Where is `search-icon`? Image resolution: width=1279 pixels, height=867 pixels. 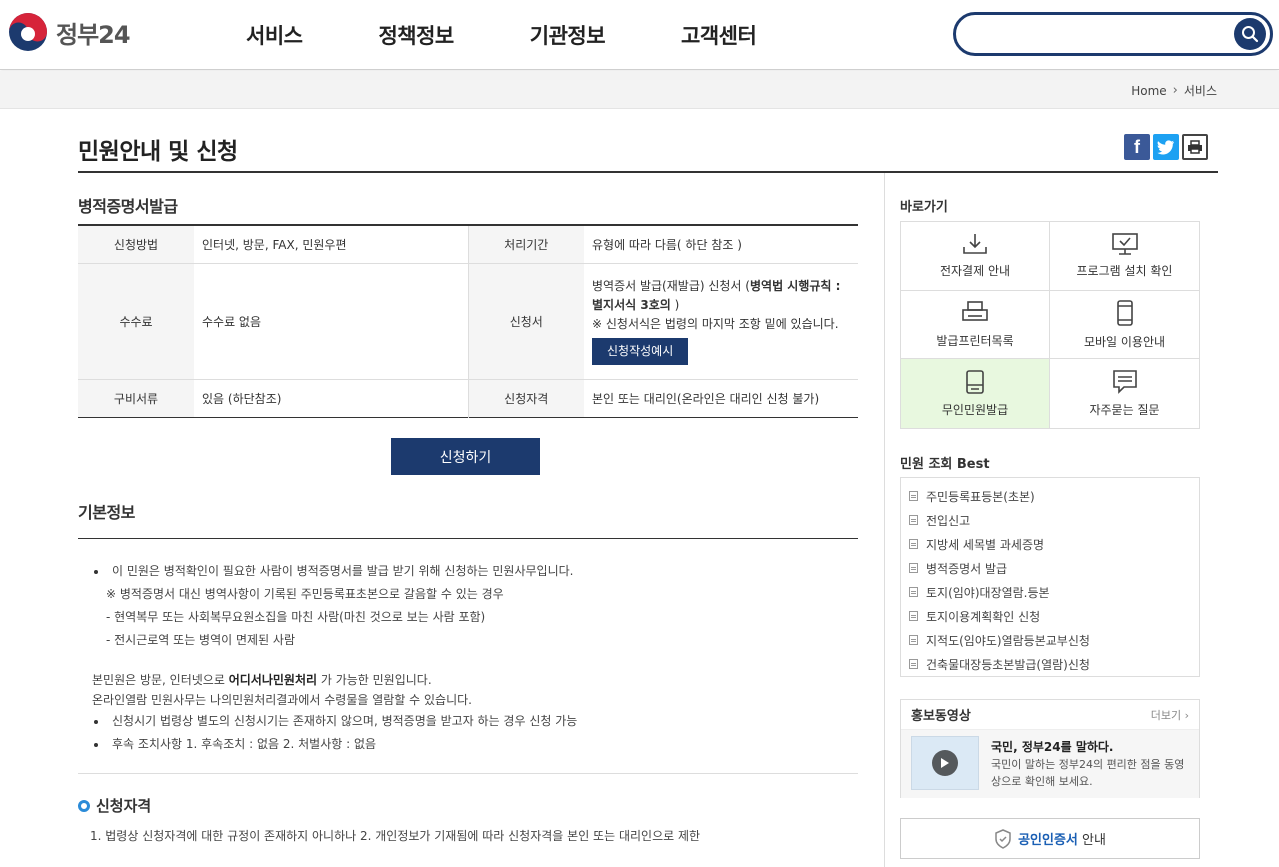
search-icon is located at coordinates (1250, 34).